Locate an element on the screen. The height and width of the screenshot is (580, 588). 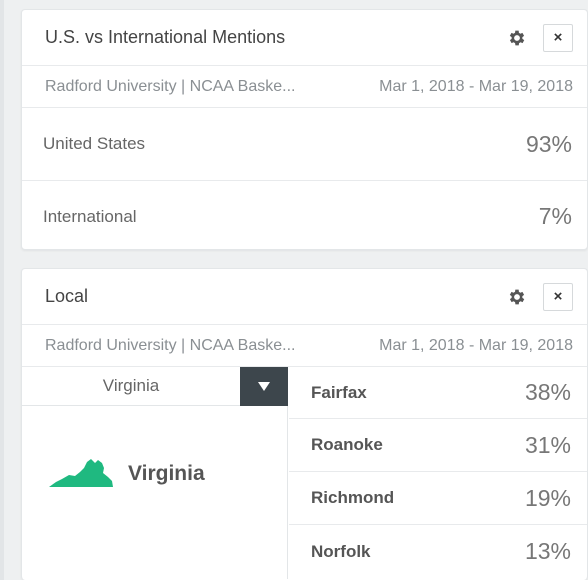
city-row-fairfax: Fairfax 38% is located at coordinates (438, 393).